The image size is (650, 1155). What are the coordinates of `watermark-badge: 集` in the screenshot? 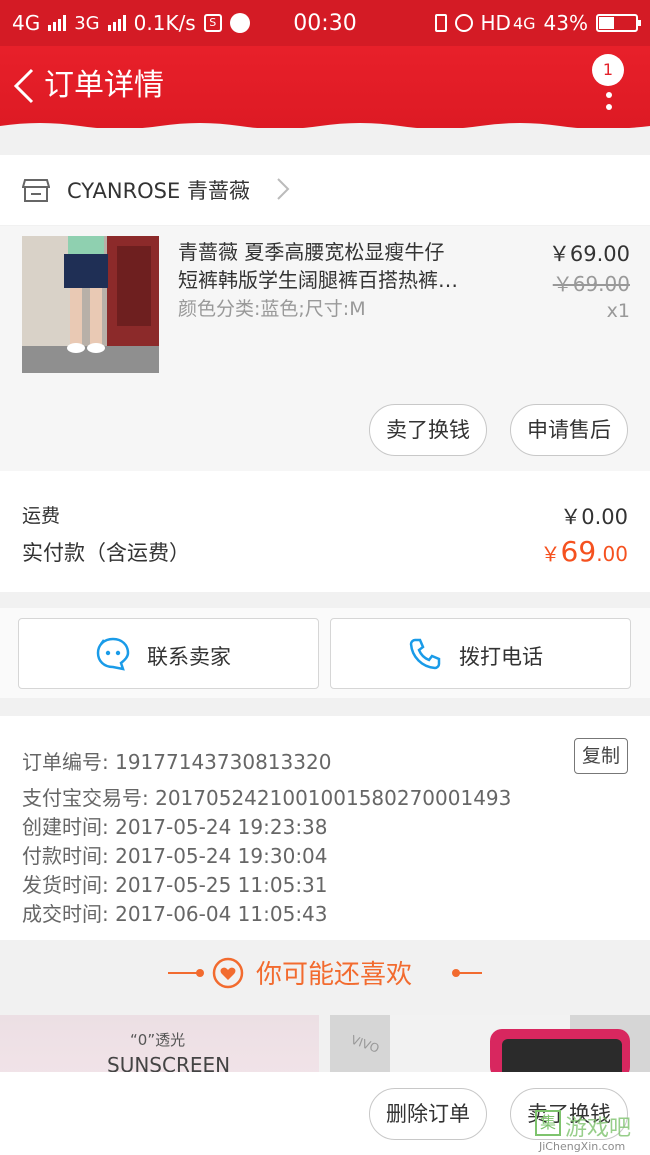 It's located at (548, 1123).